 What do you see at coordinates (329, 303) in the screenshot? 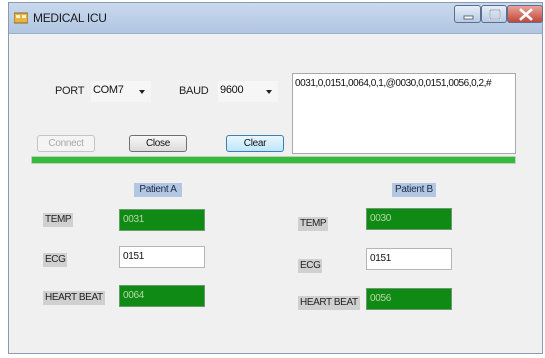
I see `patient-b-heartbeat-label: HEART BEAT` at bounding box center [329, 303].